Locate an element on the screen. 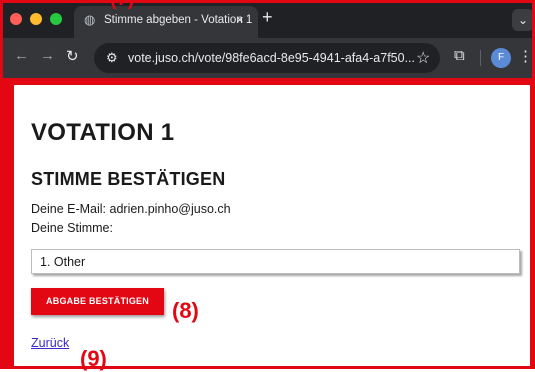  window-minimize-button is located at coordinates (36, 19).